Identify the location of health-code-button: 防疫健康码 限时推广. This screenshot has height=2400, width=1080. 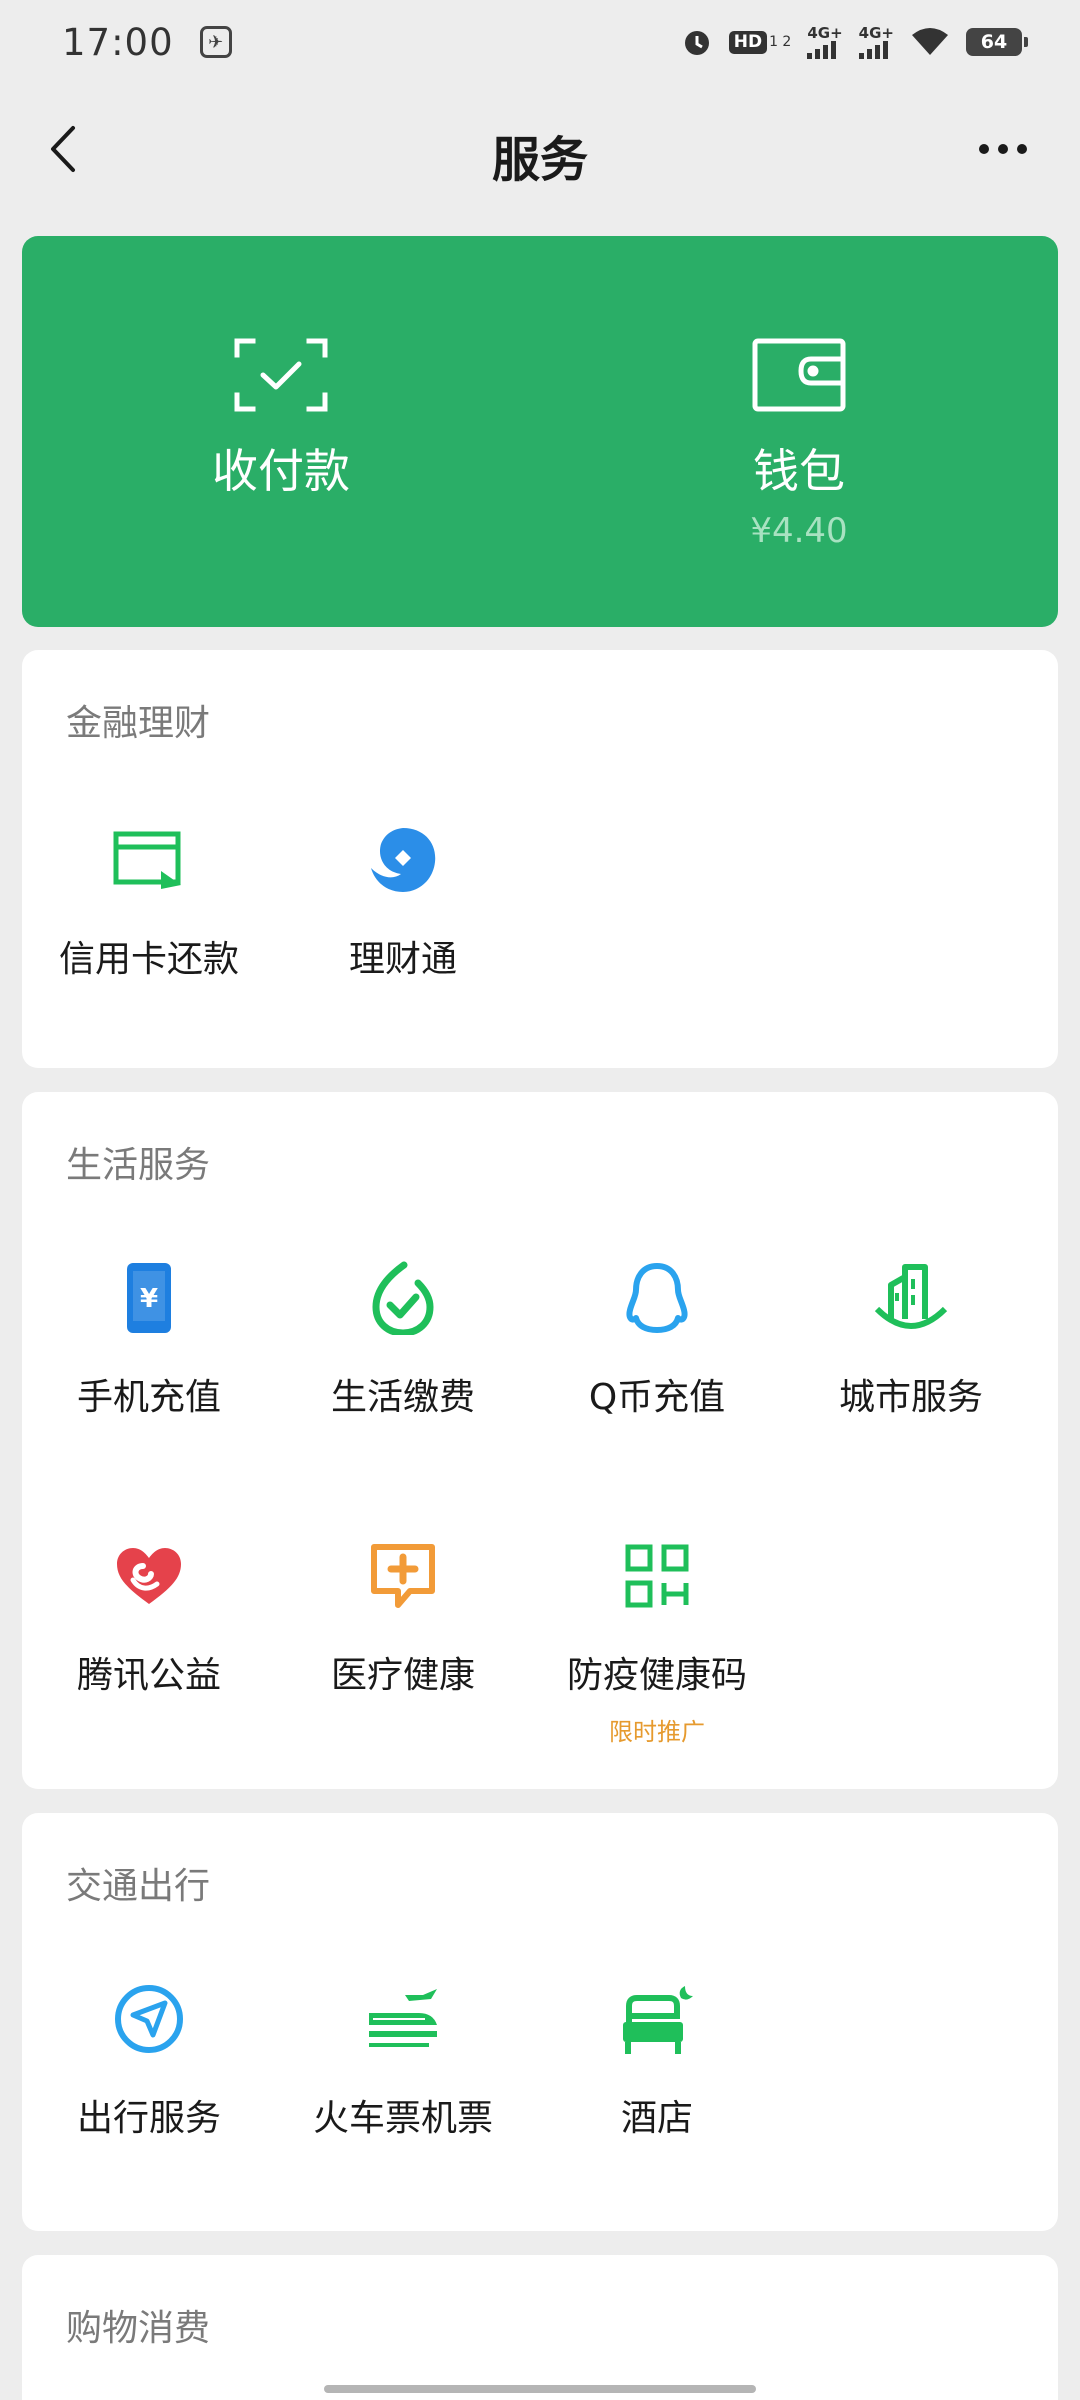
(657, 1642).